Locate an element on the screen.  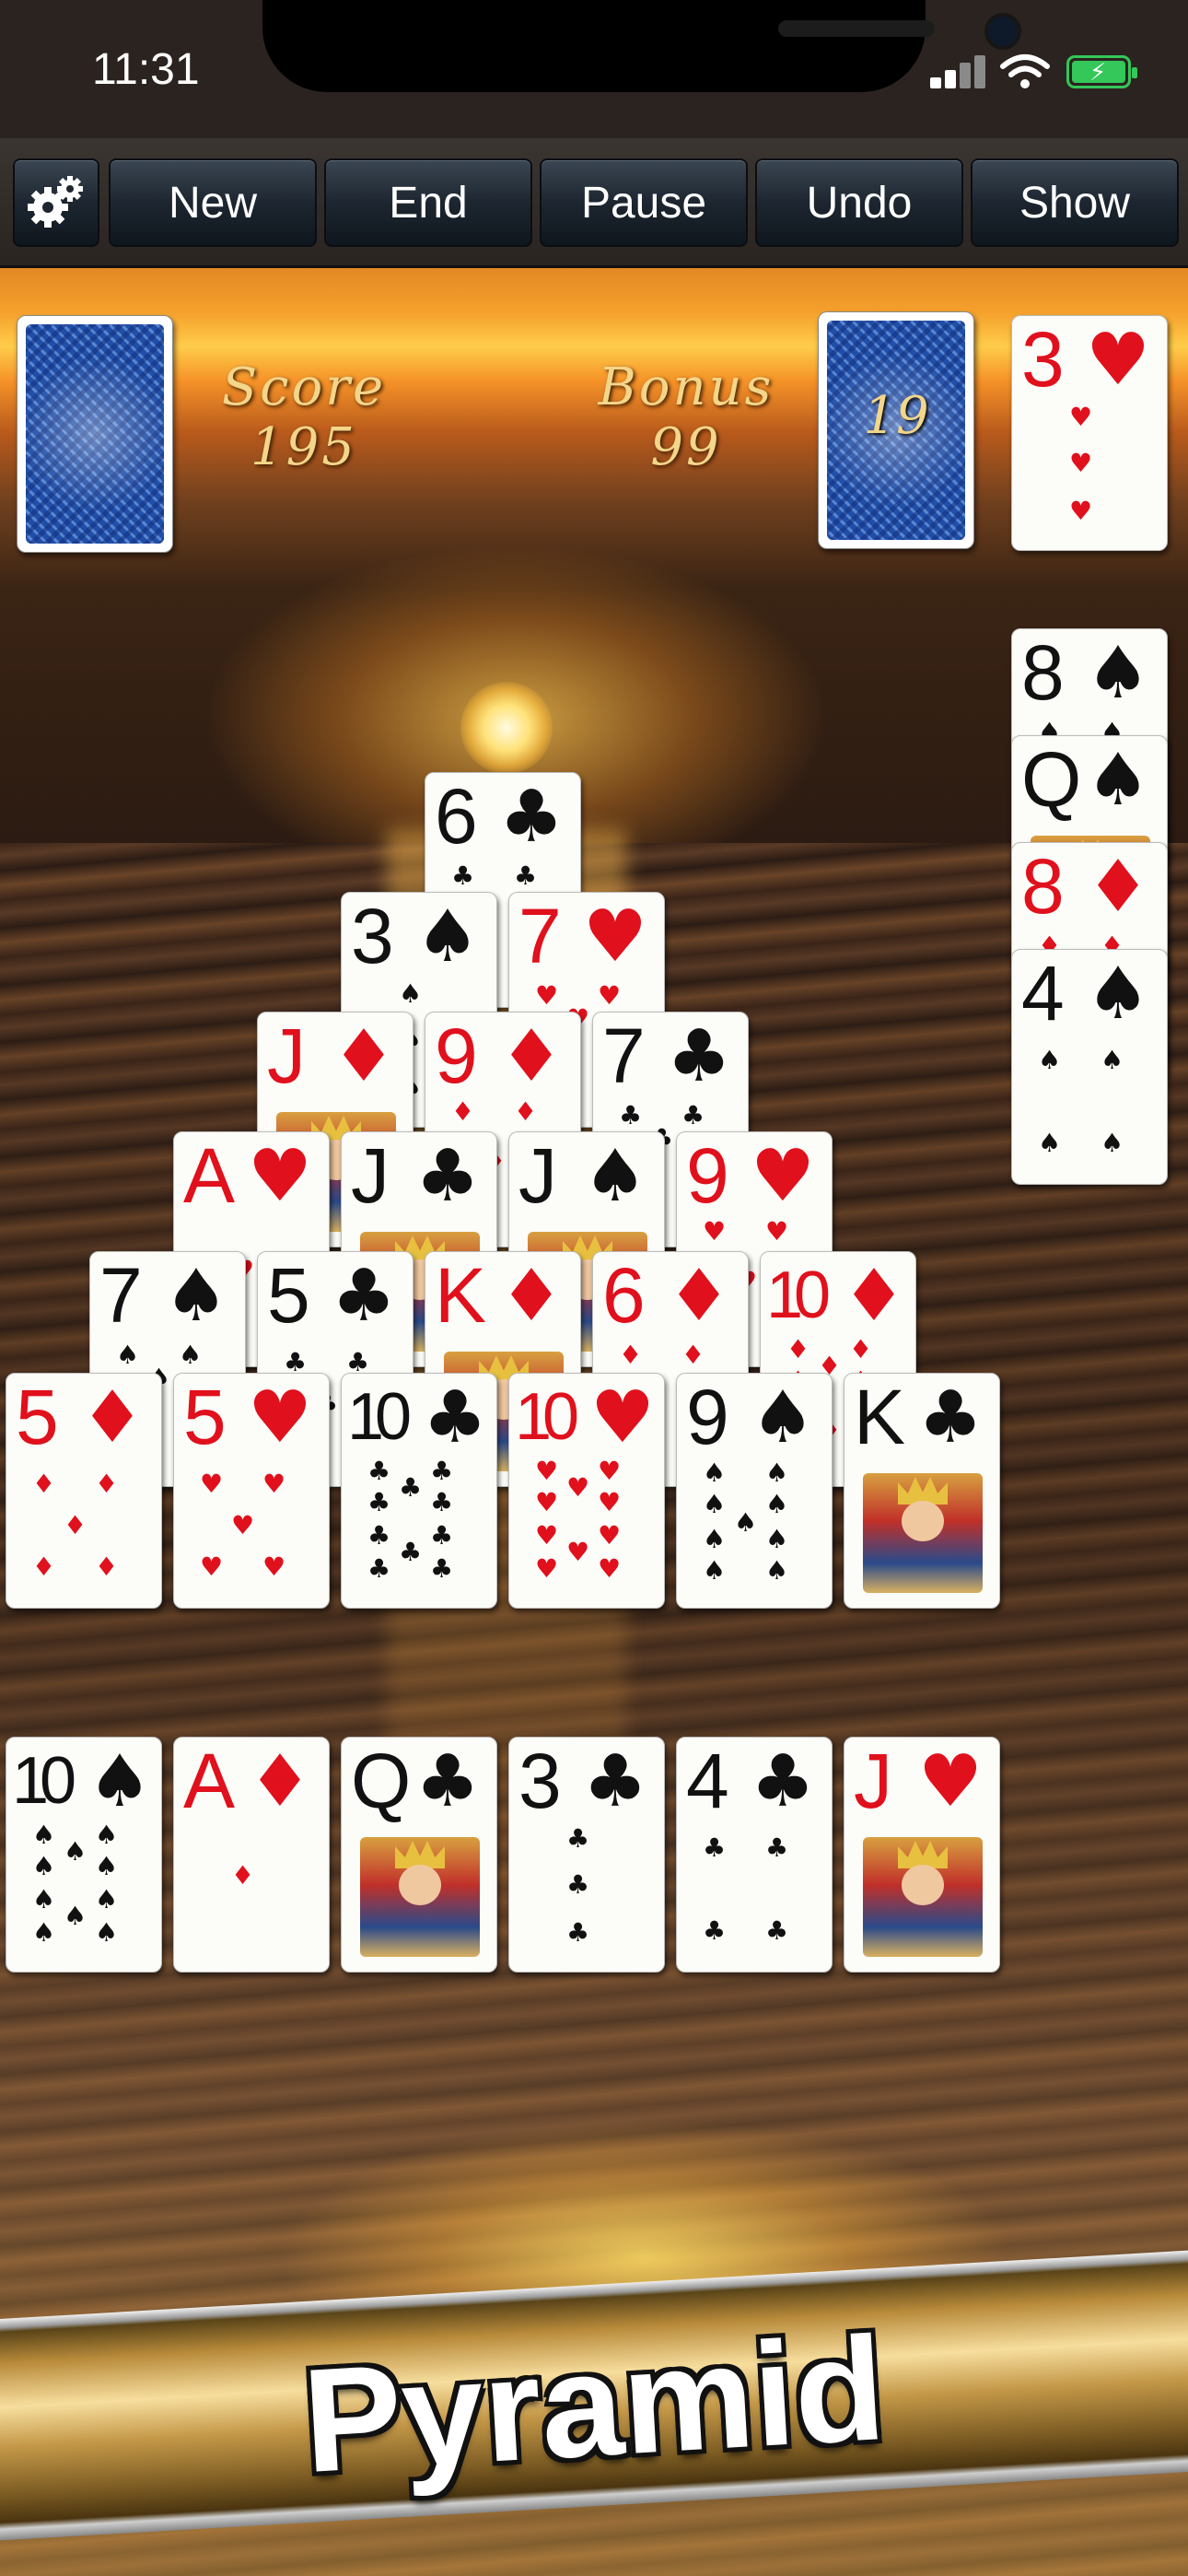
bottom-row-card: 4 ♣ ♣ ♣ ♣ ♣ is located at coordinates (754, 1855).